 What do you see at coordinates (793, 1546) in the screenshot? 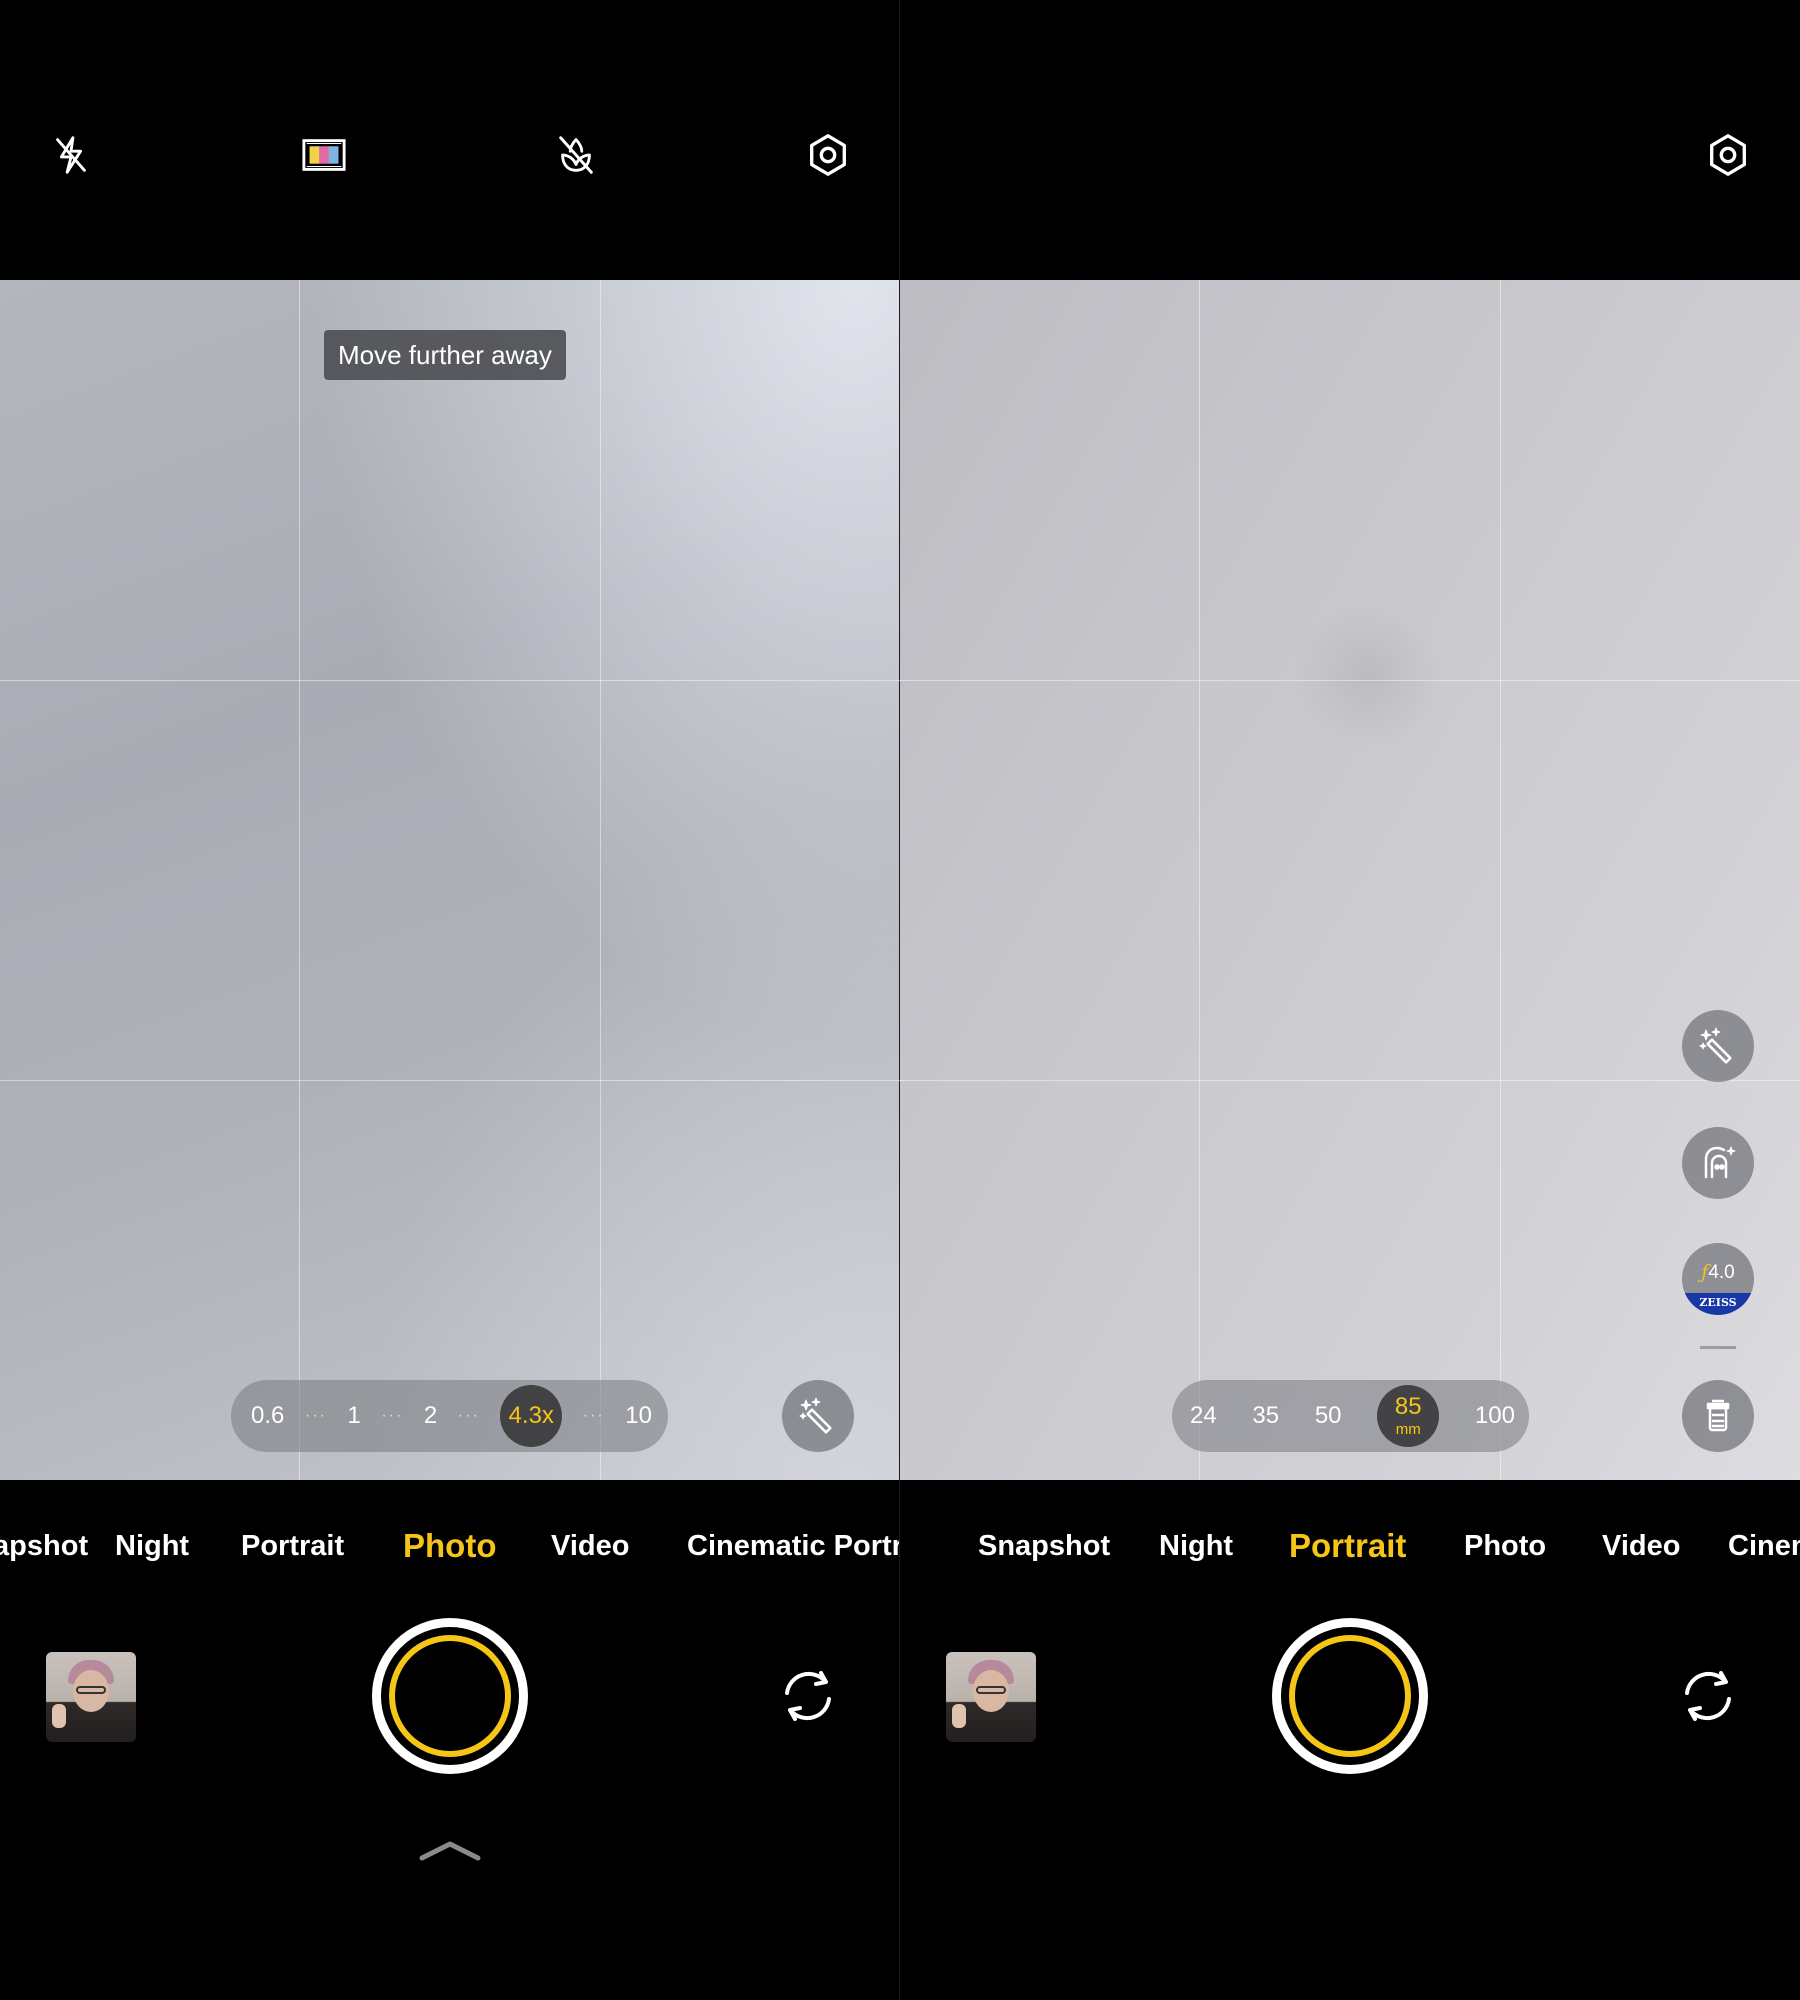
I see `mode-cinematic-portrait: Cinematic Portrait` at bounding box center [793, 1546].